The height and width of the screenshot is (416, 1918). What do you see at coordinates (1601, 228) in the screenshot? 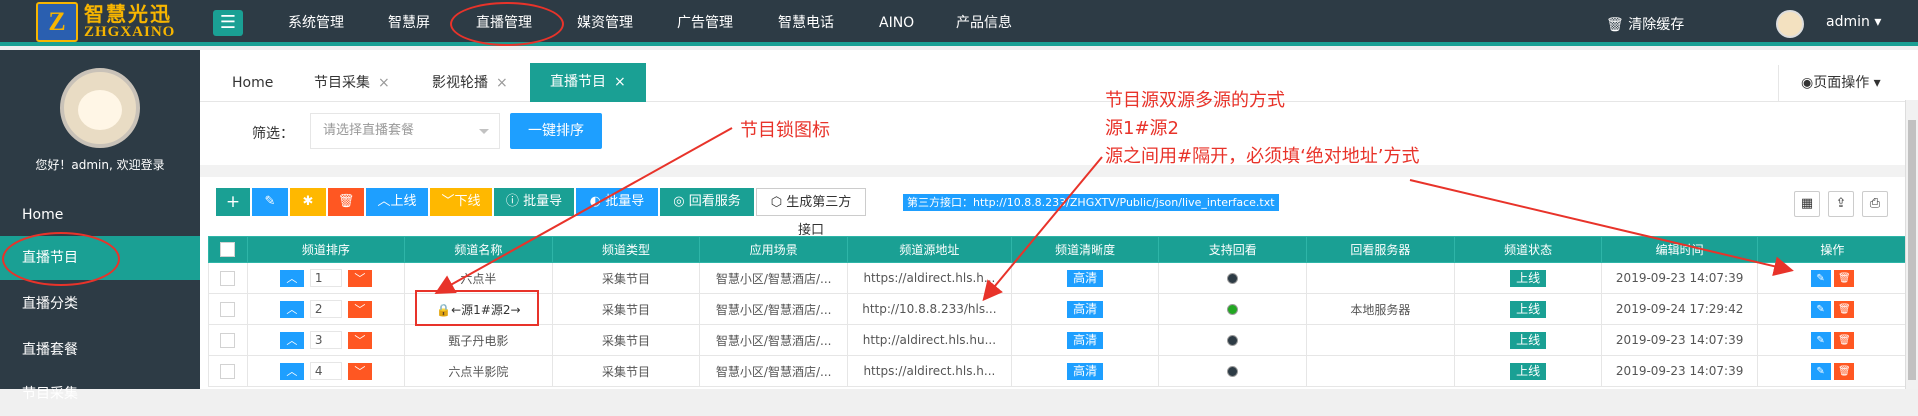
I see `arrow-edit` at bounding box center [1601, 228].